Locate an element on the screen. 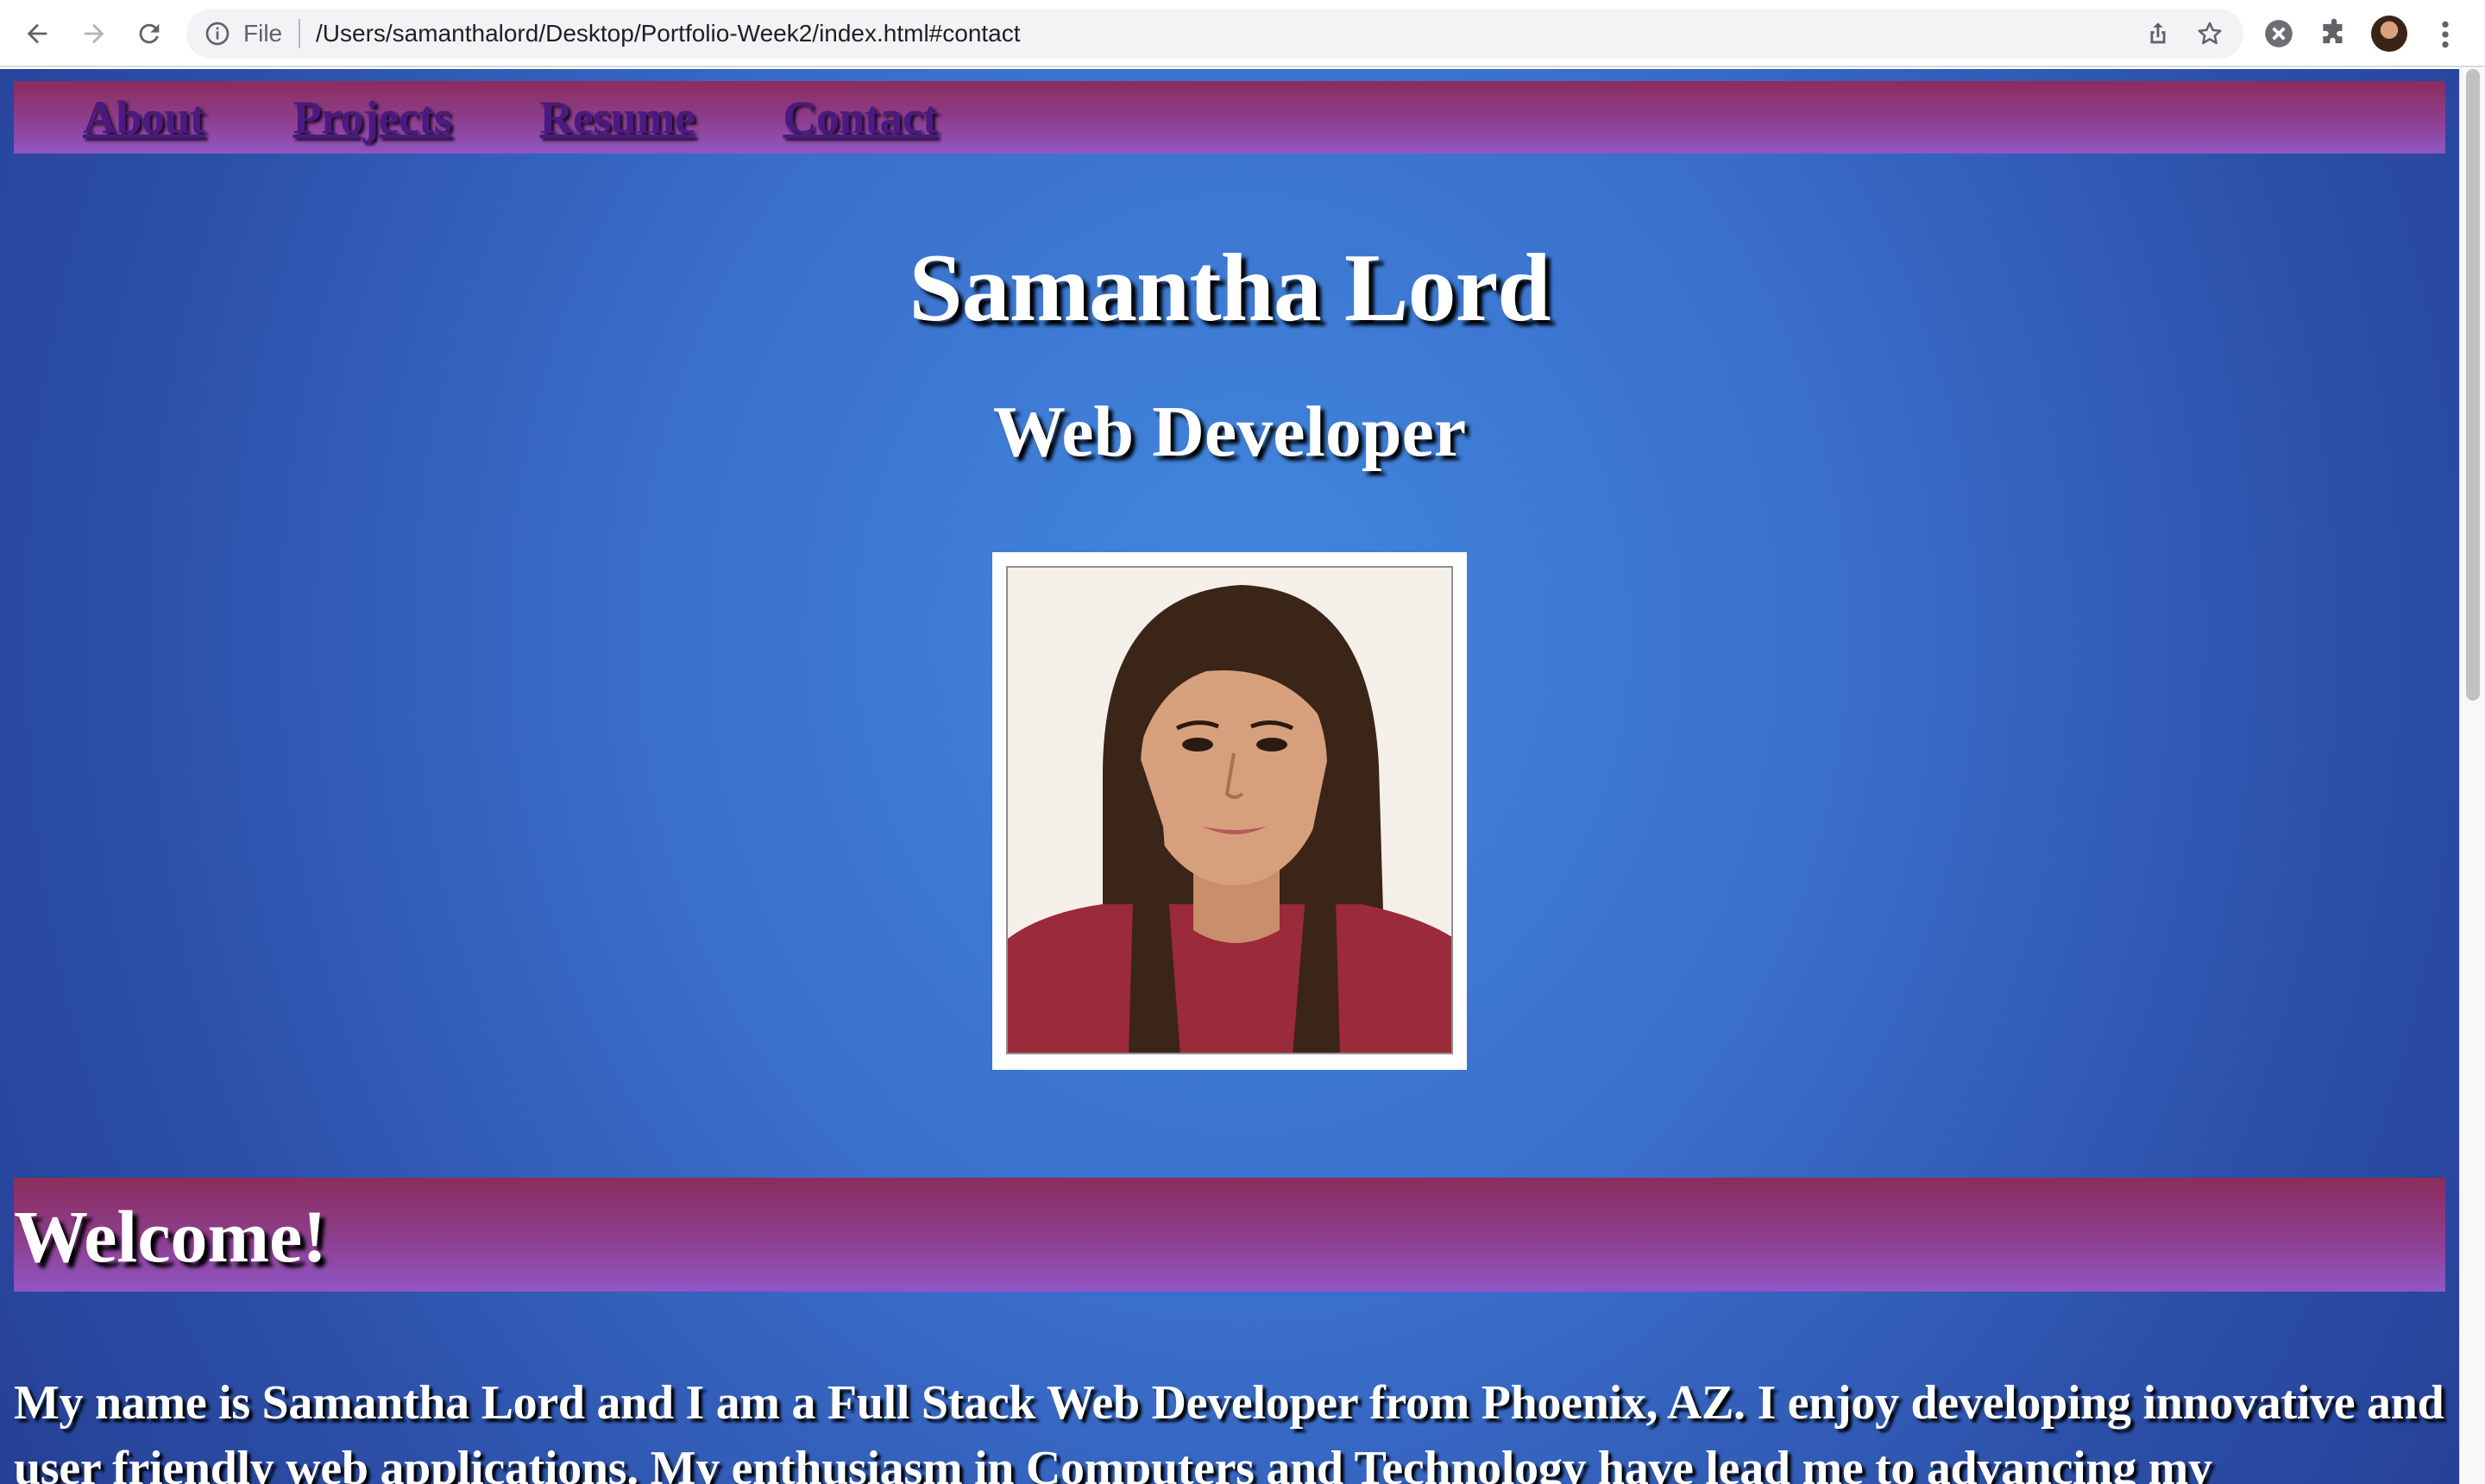 The width and height of the screenshot is (2485, 1484). reload-icon is located at coordinates (149, 33).